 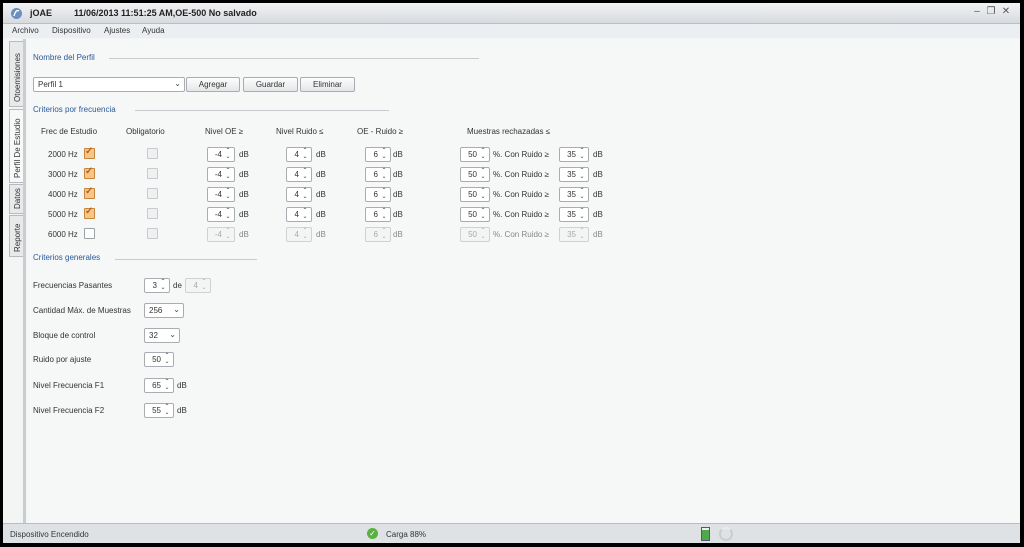 I want to click on delete-button: Eliminar, so click(x=327, y=84).